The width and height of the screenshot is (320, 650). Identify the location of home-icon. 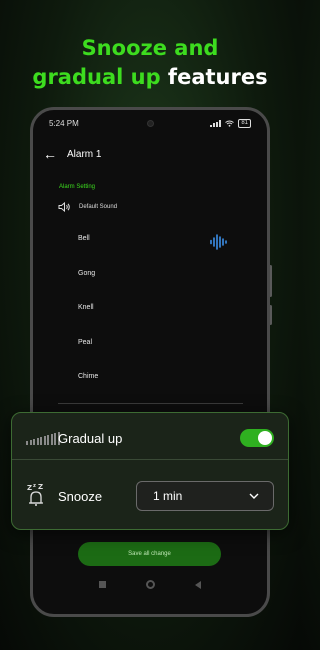
(150, 584).